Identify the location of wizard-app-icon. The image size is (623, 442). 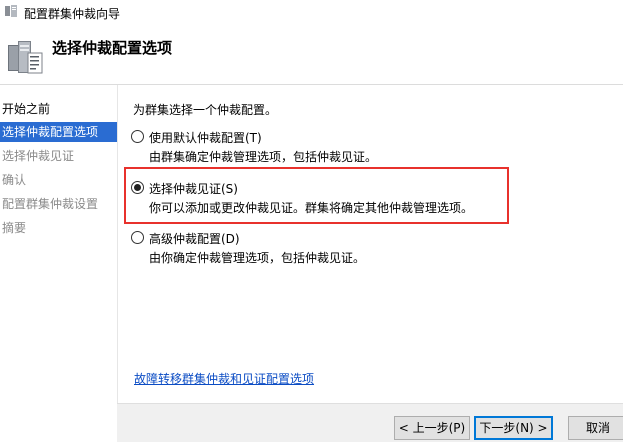
(11, 11).